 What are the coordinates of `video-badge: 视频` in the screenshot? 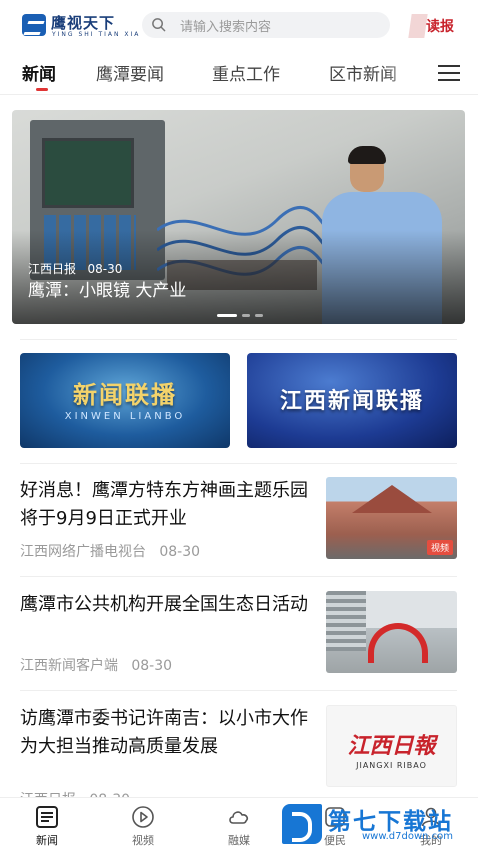 It's located at (439, 547).